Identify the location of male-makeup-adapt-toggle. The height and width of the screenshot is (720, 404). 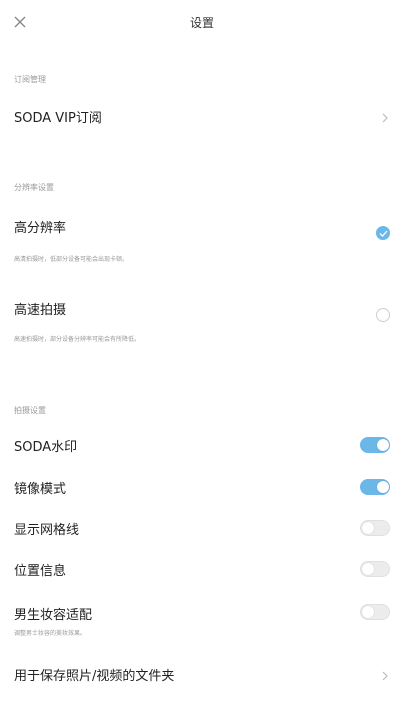
(375, 612).